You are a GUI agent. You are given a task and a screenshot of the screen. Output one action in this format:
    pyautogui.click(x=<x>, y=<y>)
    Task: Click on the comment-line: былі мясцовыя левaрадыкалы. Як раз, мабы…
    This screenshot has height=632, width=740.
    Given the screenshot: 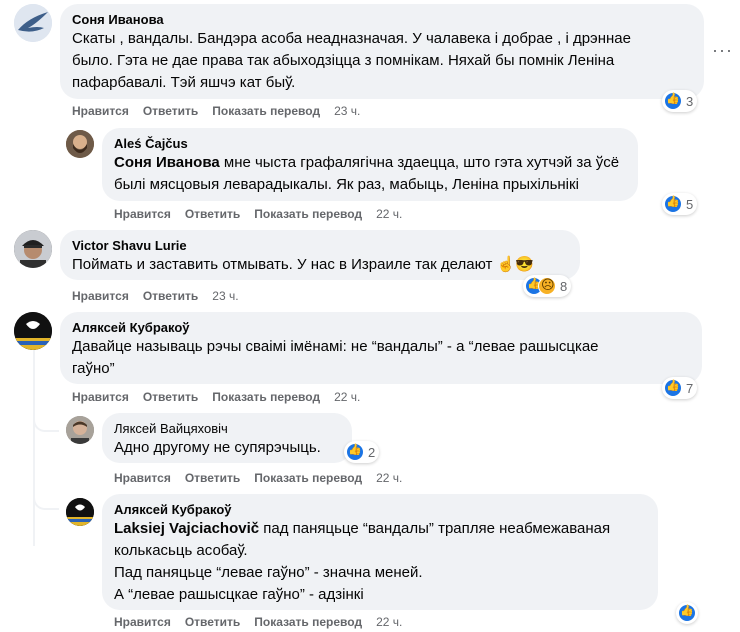 What is the action you would take?
    pyautogui.click(x=346, y=184)
    